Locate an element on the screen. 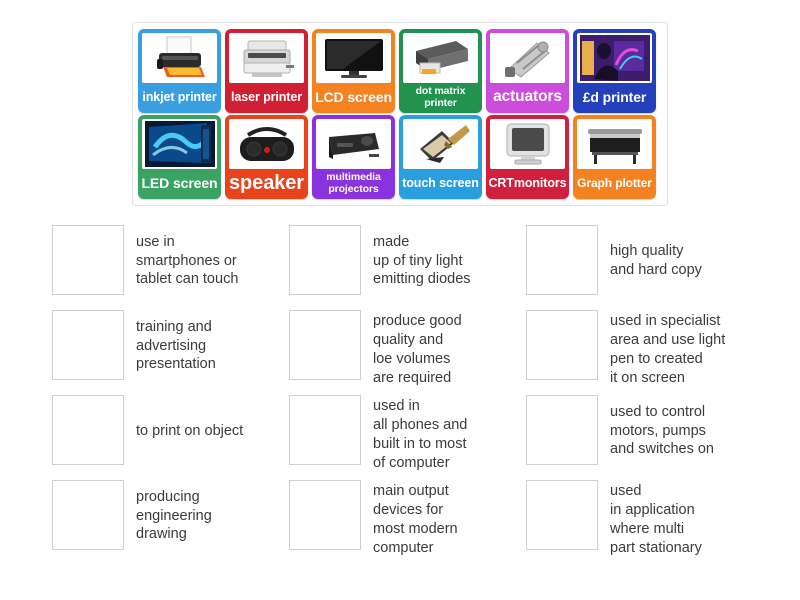  tile-actuators: actuators is located at coordinates (527, 71).